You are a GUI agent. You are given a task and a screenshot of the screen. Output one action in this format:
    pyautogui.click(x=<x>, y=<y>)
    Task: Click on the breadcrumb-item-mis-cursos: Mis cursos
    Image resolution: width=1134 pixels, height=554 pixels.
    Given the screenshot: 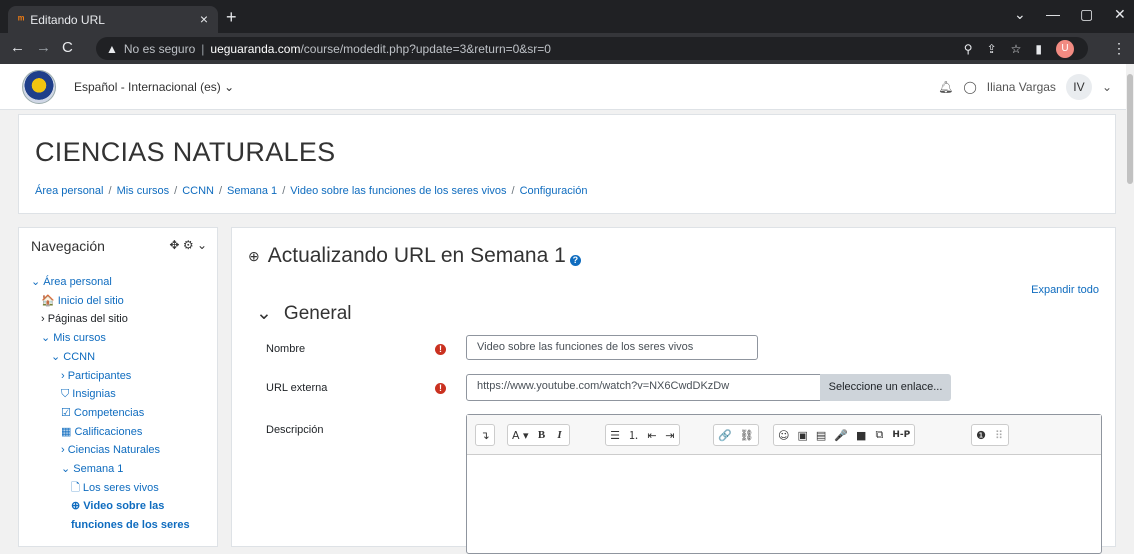 What is the action you would take?
    pyautogui.click(x=143, y=191)
    